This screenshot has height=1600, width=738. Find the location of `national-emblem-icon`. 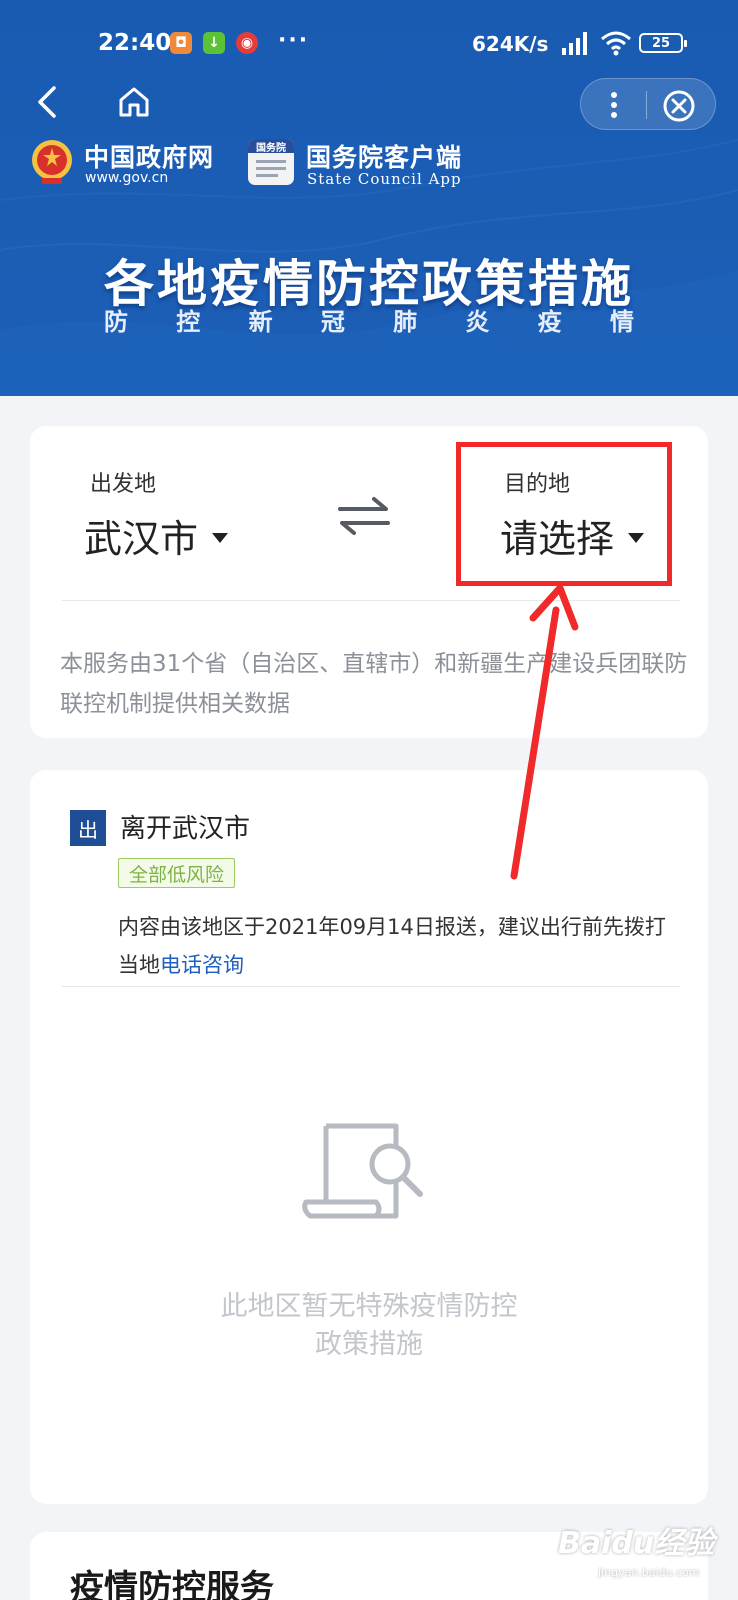

national-emblem-icon is located at coordinates (52, 162).